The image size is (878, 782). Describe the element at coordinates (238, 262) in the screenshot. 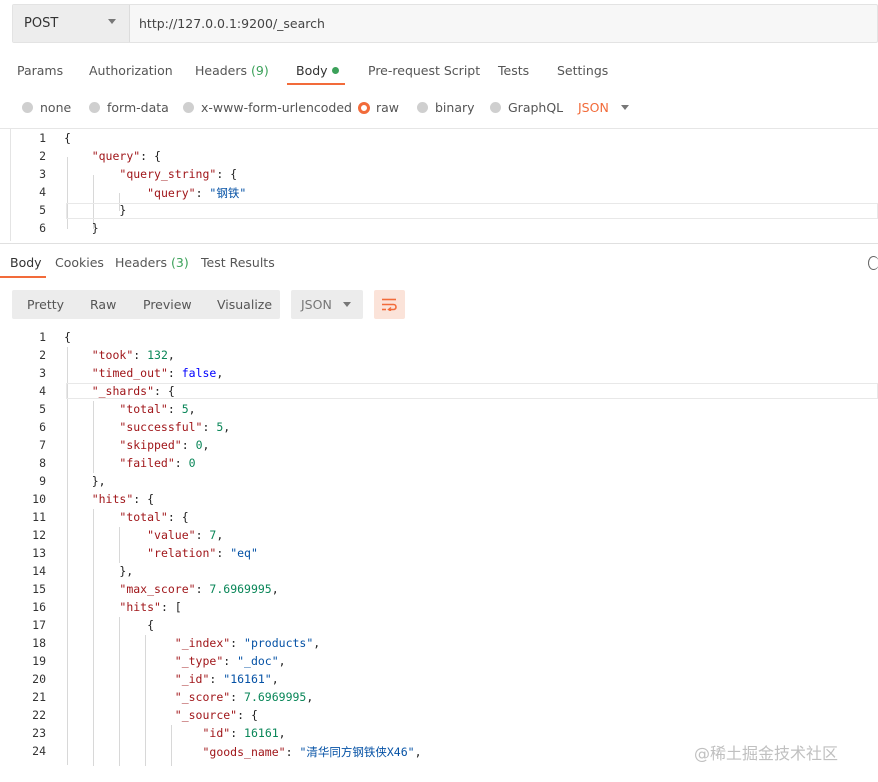

I see `tab-test-results: Test Results` at that location.